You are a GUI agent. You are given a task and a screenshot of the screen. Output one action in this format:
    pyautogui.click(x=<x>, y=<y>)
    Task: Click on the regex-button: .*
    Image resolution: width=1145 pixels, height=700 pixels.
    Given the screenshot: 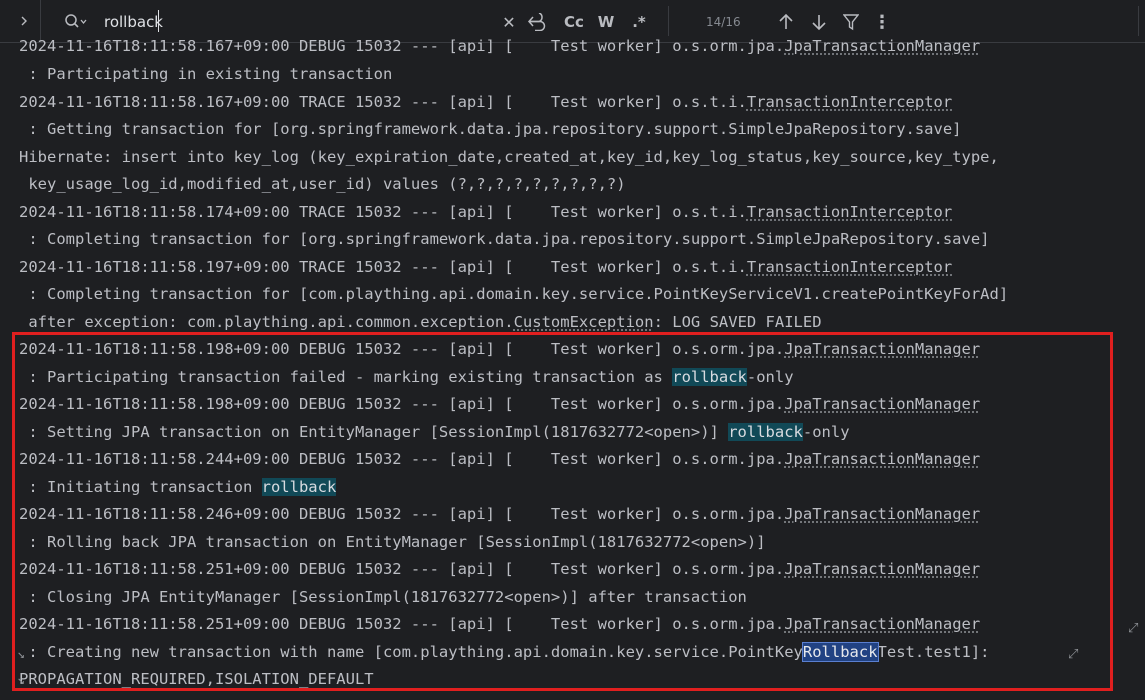 What is the action you would take?
    pyautogui.click(x=639, y=22)
    